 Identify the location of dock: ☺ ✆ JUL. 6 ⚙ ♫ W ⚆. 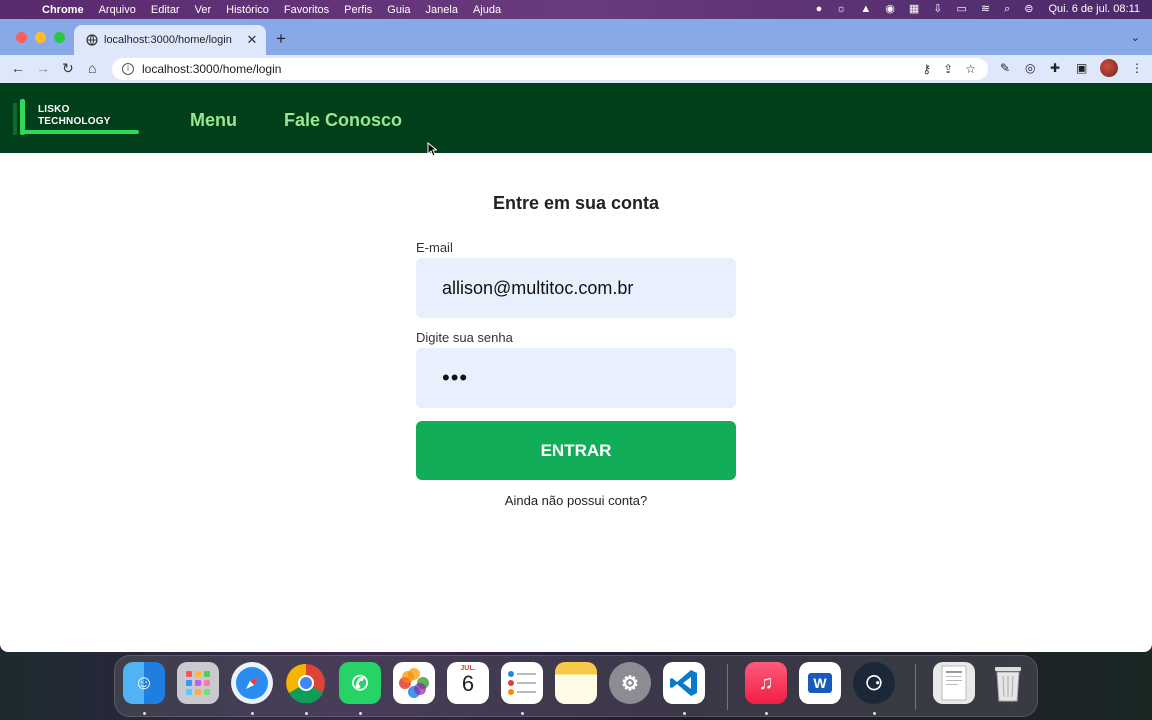
(576, 686).